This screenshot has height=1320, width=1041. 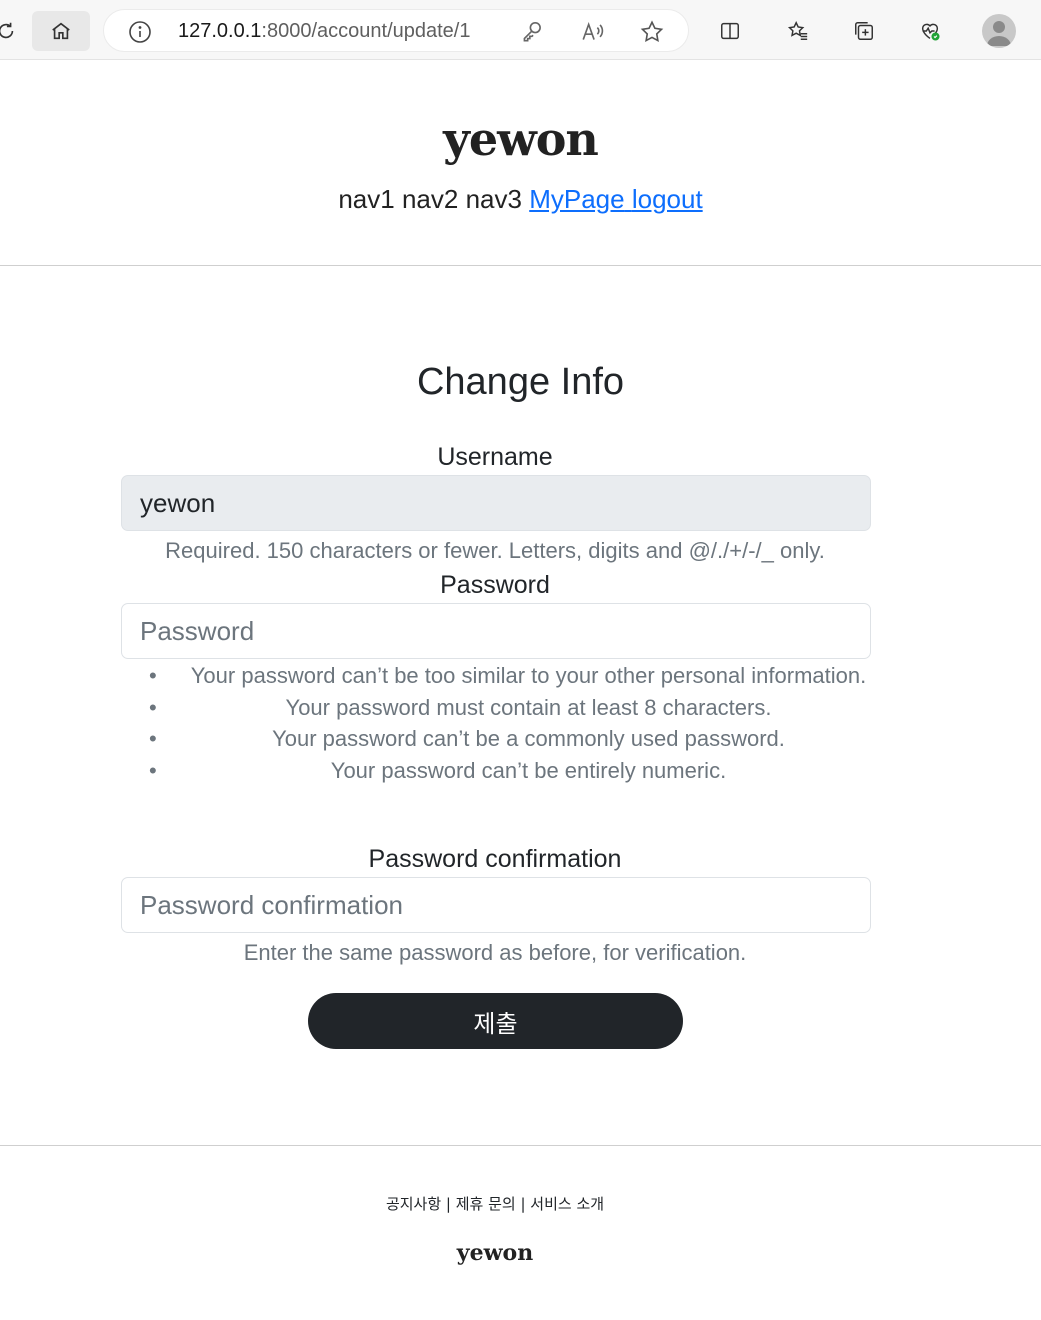 What do you see at coordinates (652, 32) in the screenshot?
I see `favorite-star-icon` at bounding box center [652, 32].